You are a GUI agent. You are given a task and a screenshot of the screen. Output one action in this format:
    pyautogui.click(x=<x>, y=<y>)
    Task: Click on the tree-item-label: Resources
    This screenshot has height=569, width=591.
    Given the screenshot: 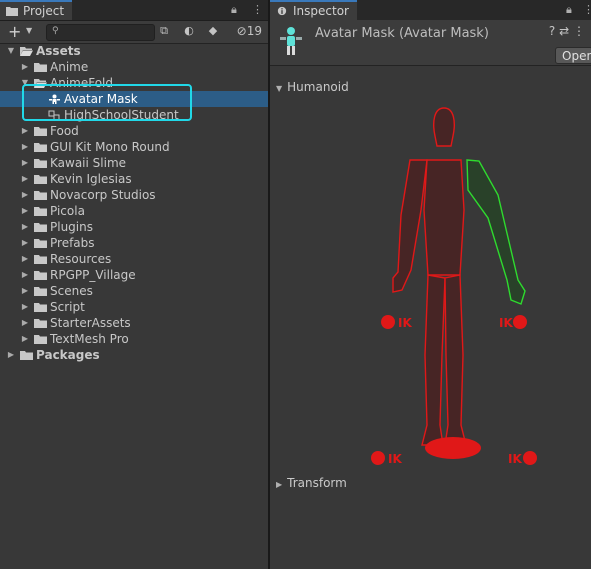 What is the action you would take?
    pyautogui.click(x=81, y=259)
    